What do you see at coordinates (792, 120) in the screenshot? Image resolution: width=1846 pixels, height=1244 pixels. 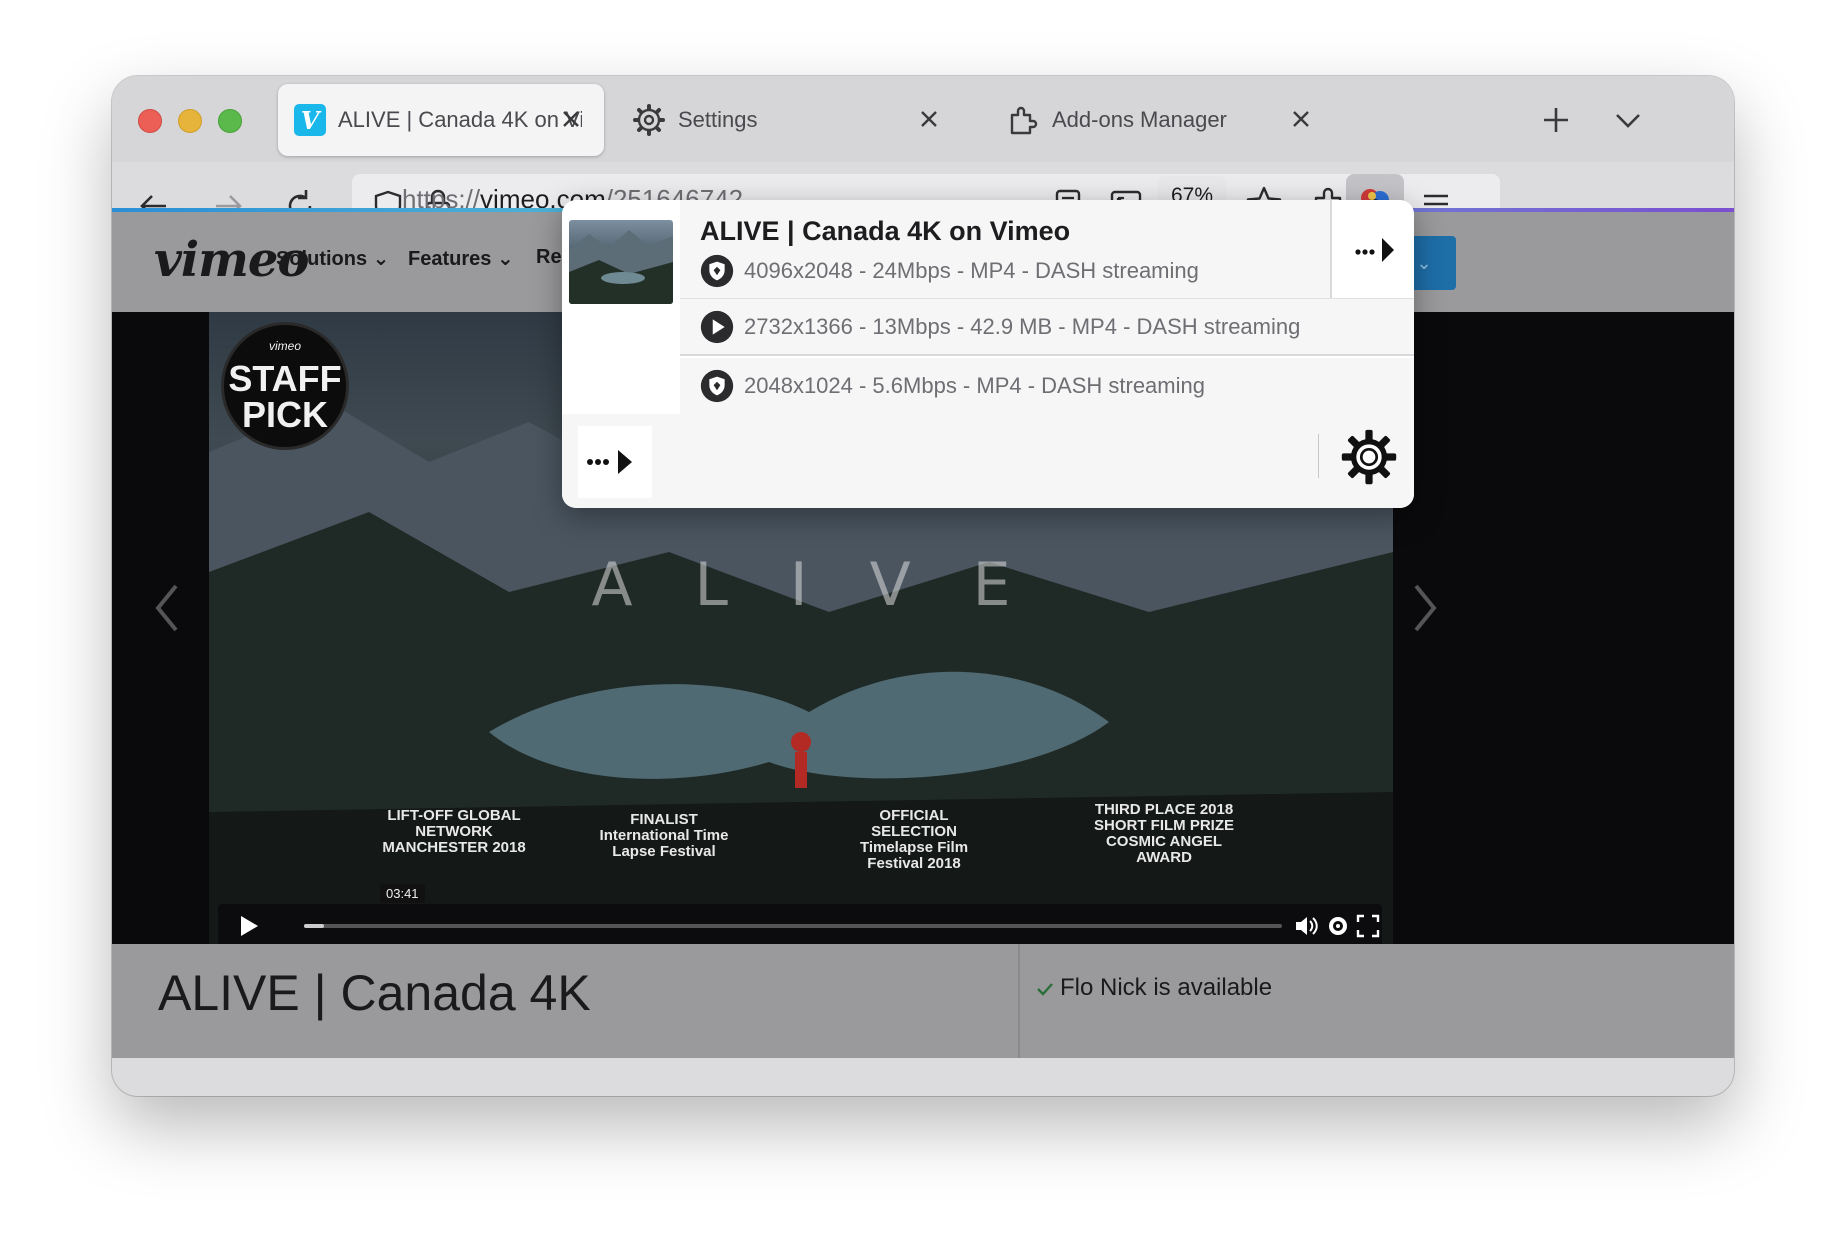 I see `tab-settings: Settings` at bounding box center [792, 120].